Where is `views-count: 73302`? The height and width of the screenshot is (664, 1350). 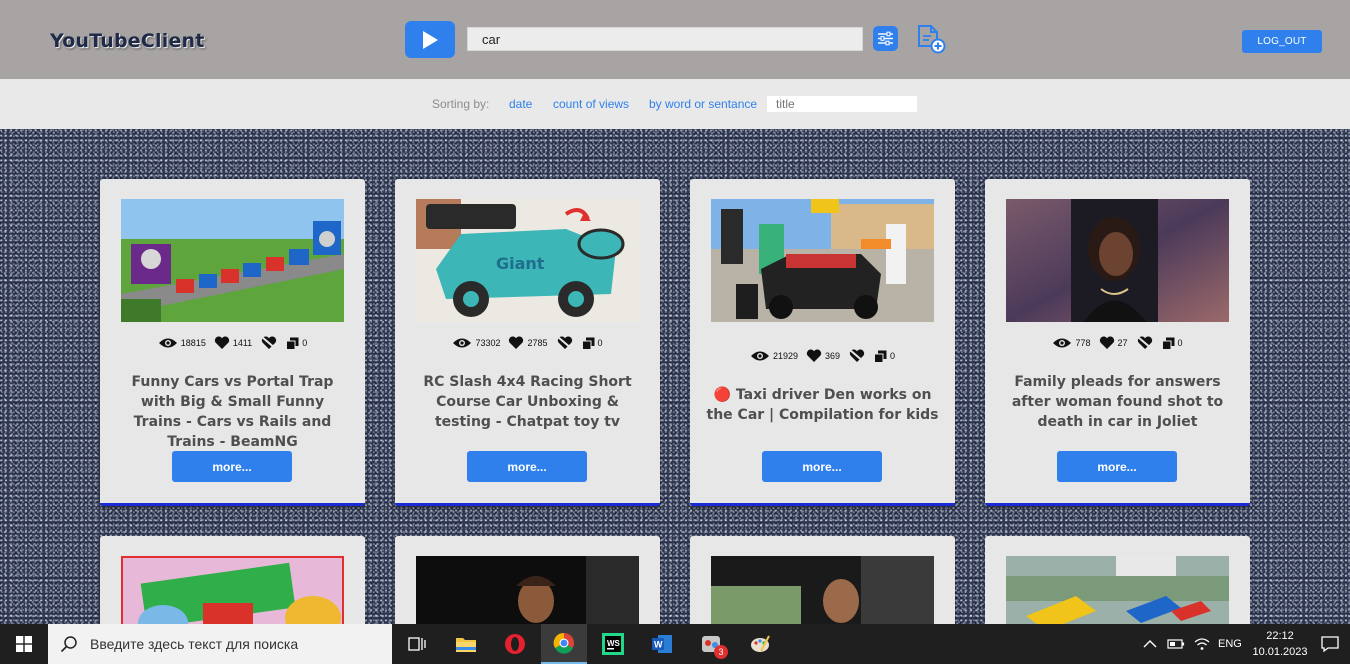 views-count: 73302 is located at coordinates (488, 343).